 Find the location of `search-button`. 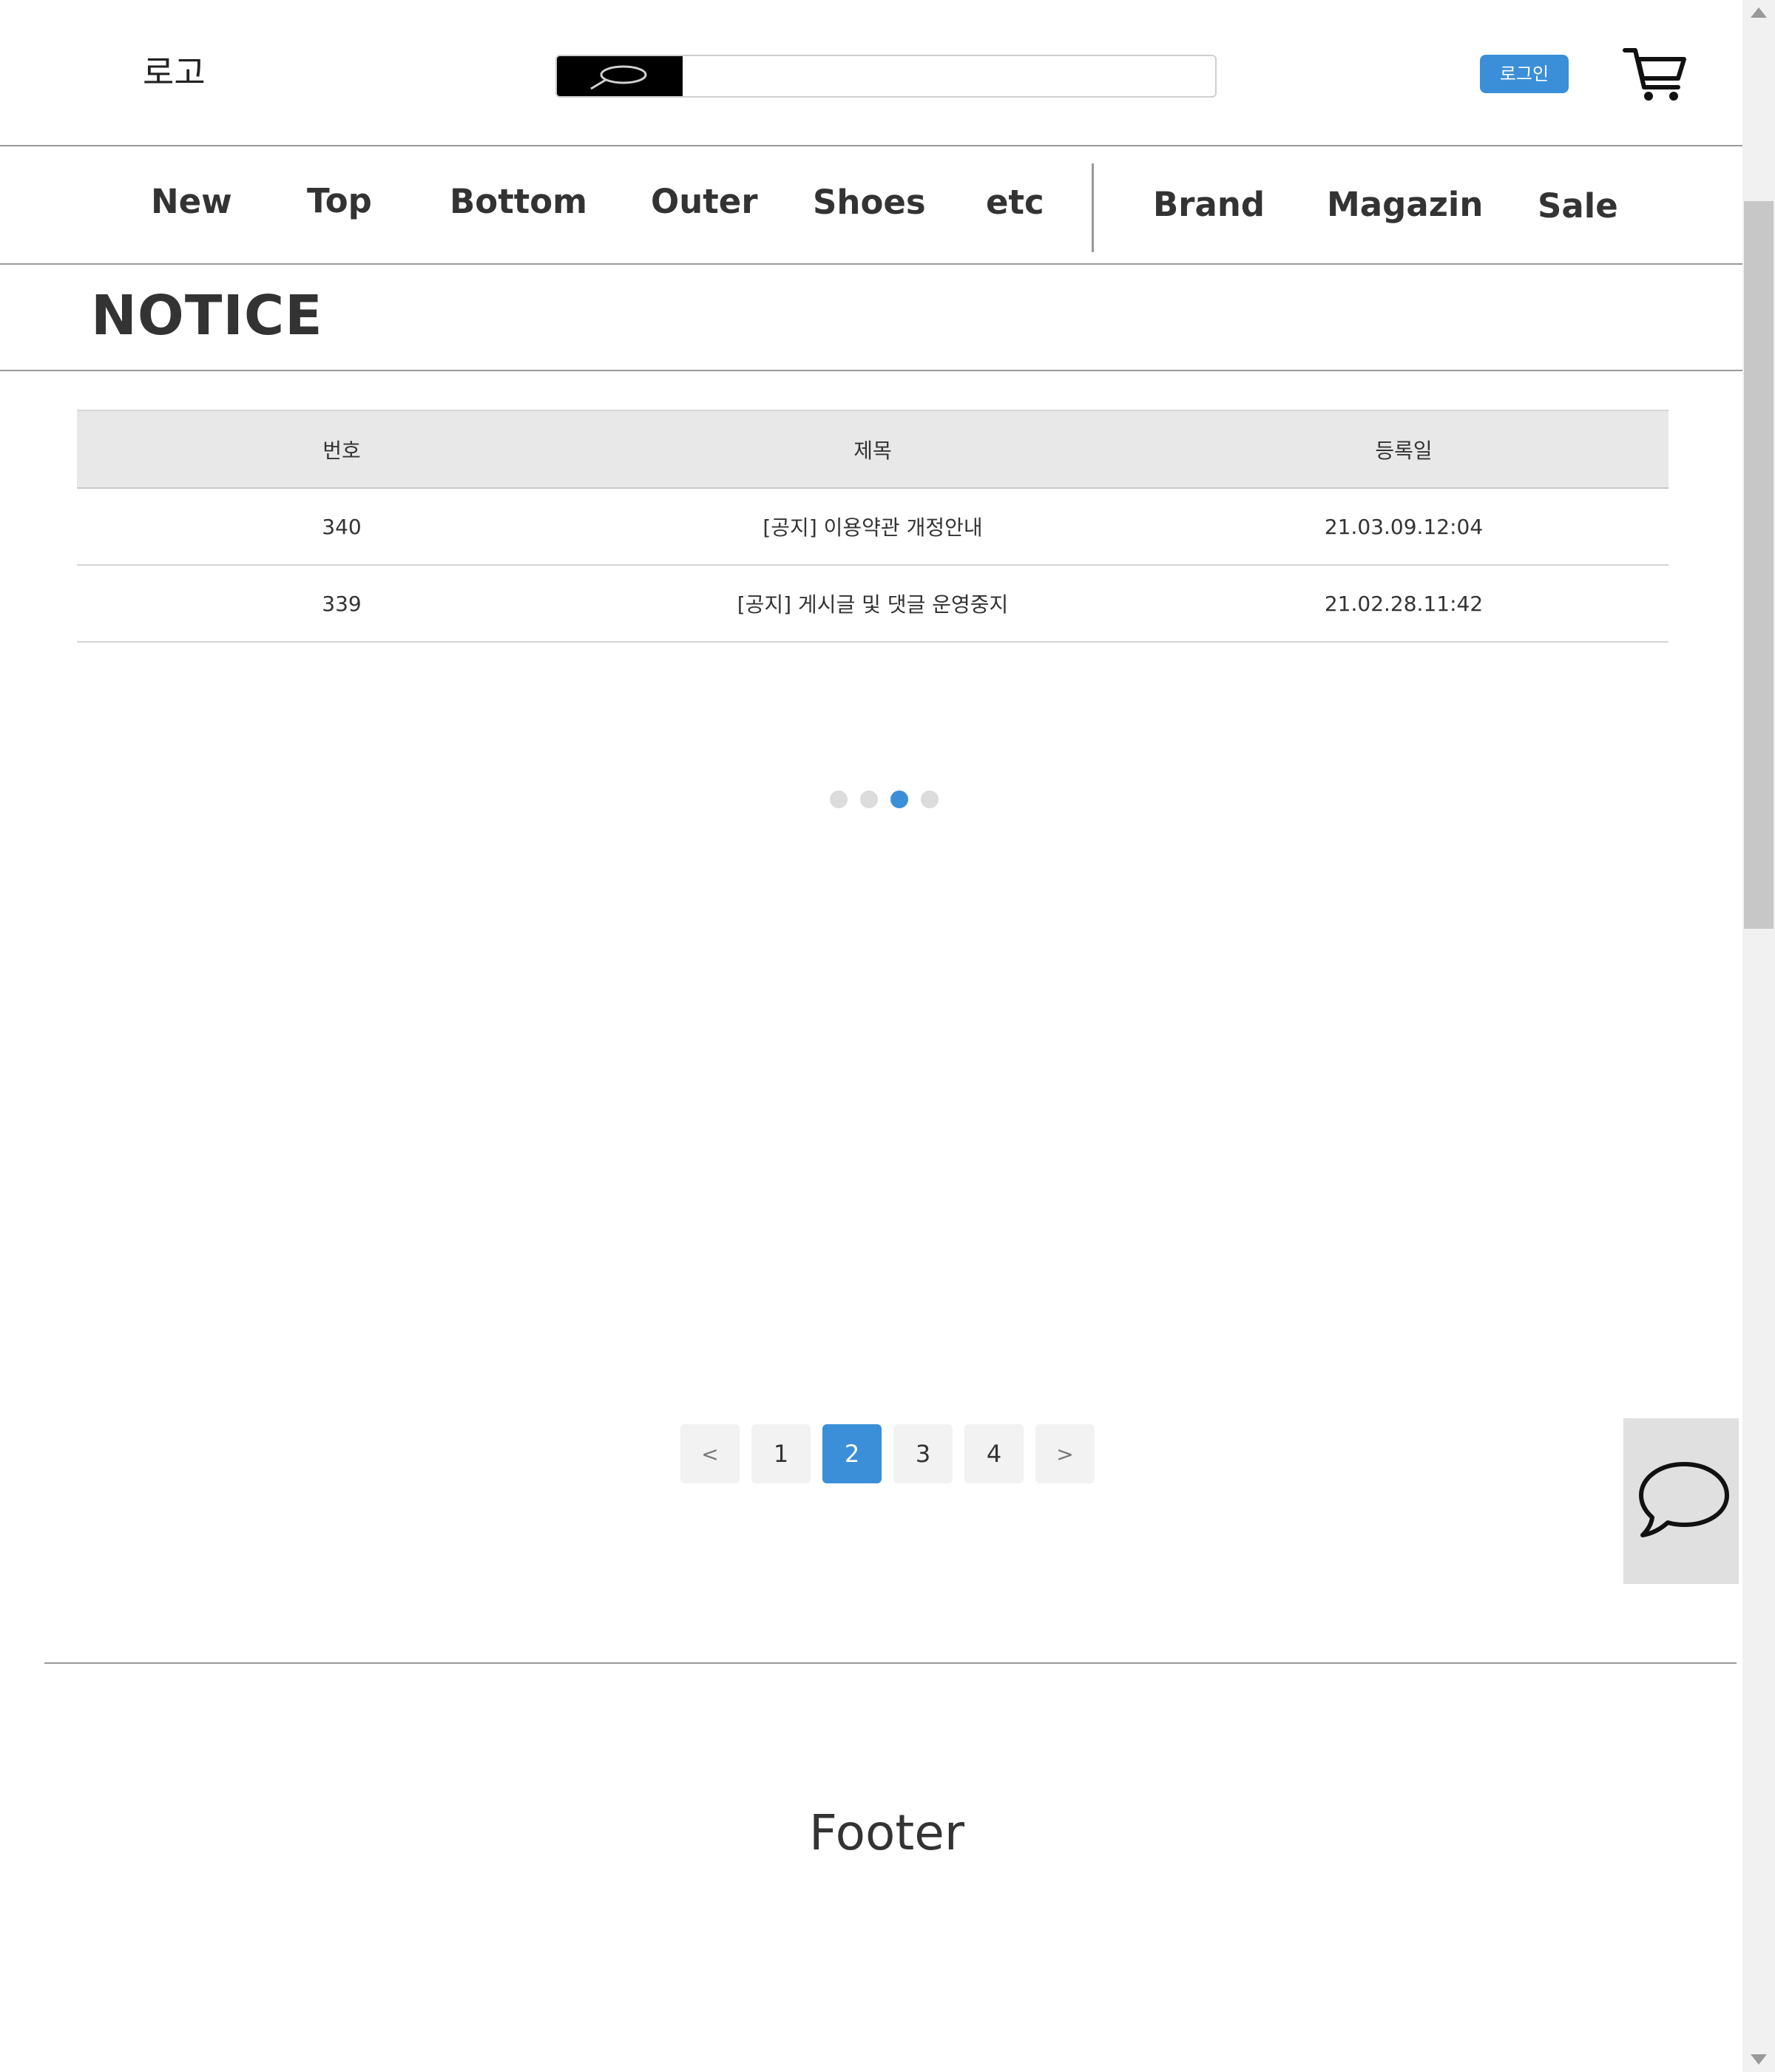

search-button is located at coordinates (620, 76).